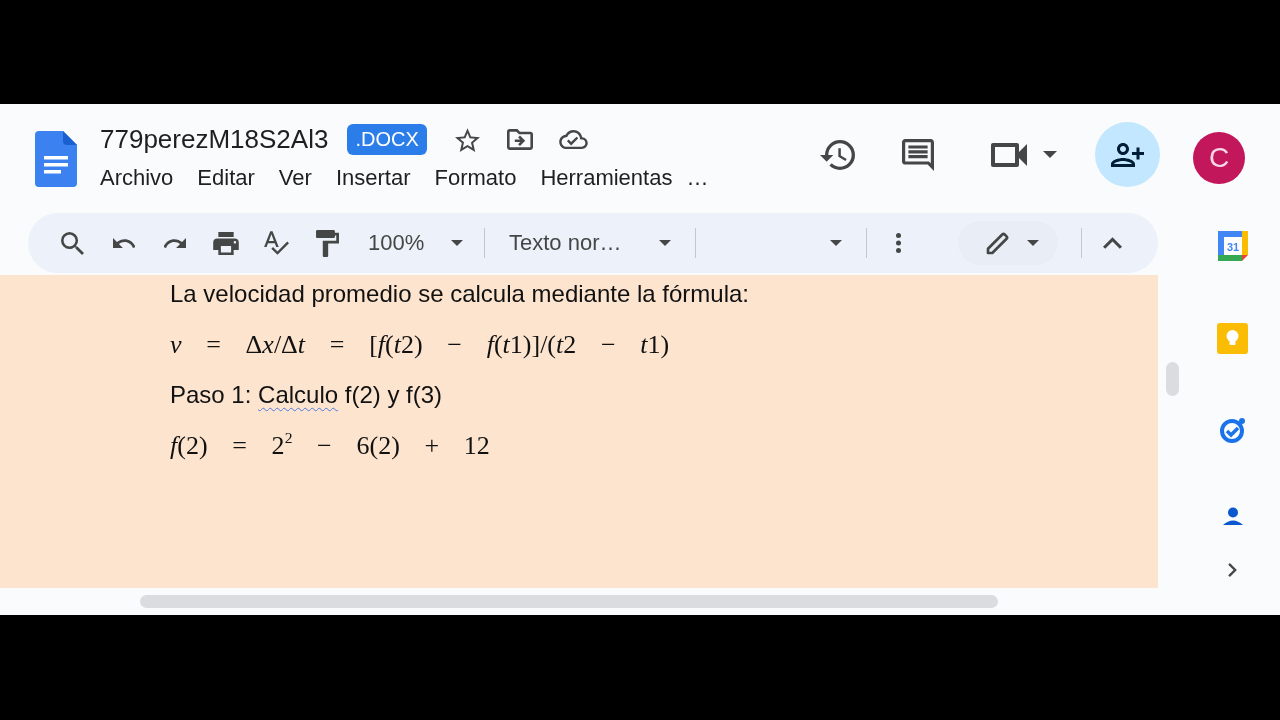 The width and height of the screenshot is (1280, 720). I want to click on menu-item: Herramientas, so click(606, 177).